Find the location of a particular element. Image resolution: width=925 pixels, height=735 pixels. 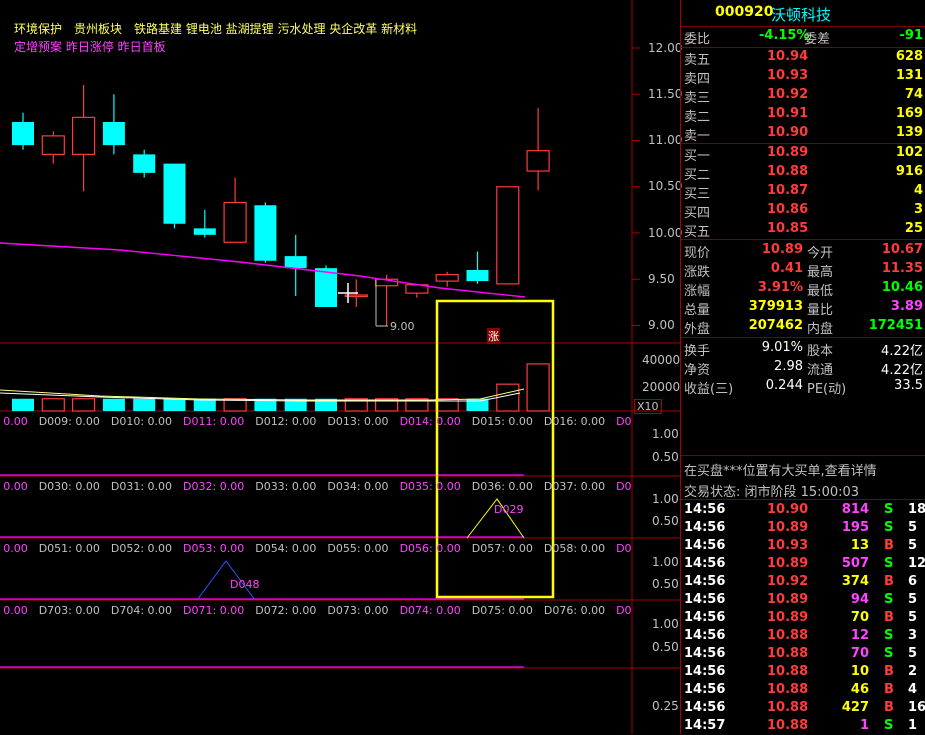

ask-label: 卖二 is located at coordinates (697, 117).